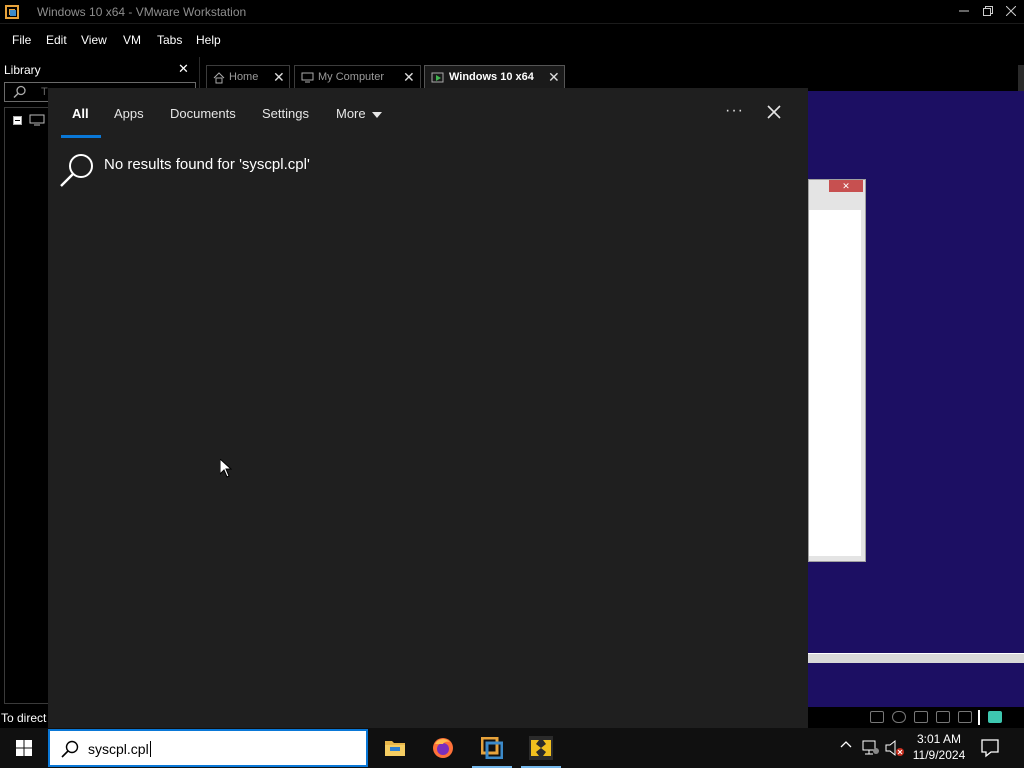 Image resolution: width=1024 pixels, height=768 pixels. What do you see at coordinates (94, 40) in the screenshot?
I see `menu-view: View` at bounding box center [94, 40].